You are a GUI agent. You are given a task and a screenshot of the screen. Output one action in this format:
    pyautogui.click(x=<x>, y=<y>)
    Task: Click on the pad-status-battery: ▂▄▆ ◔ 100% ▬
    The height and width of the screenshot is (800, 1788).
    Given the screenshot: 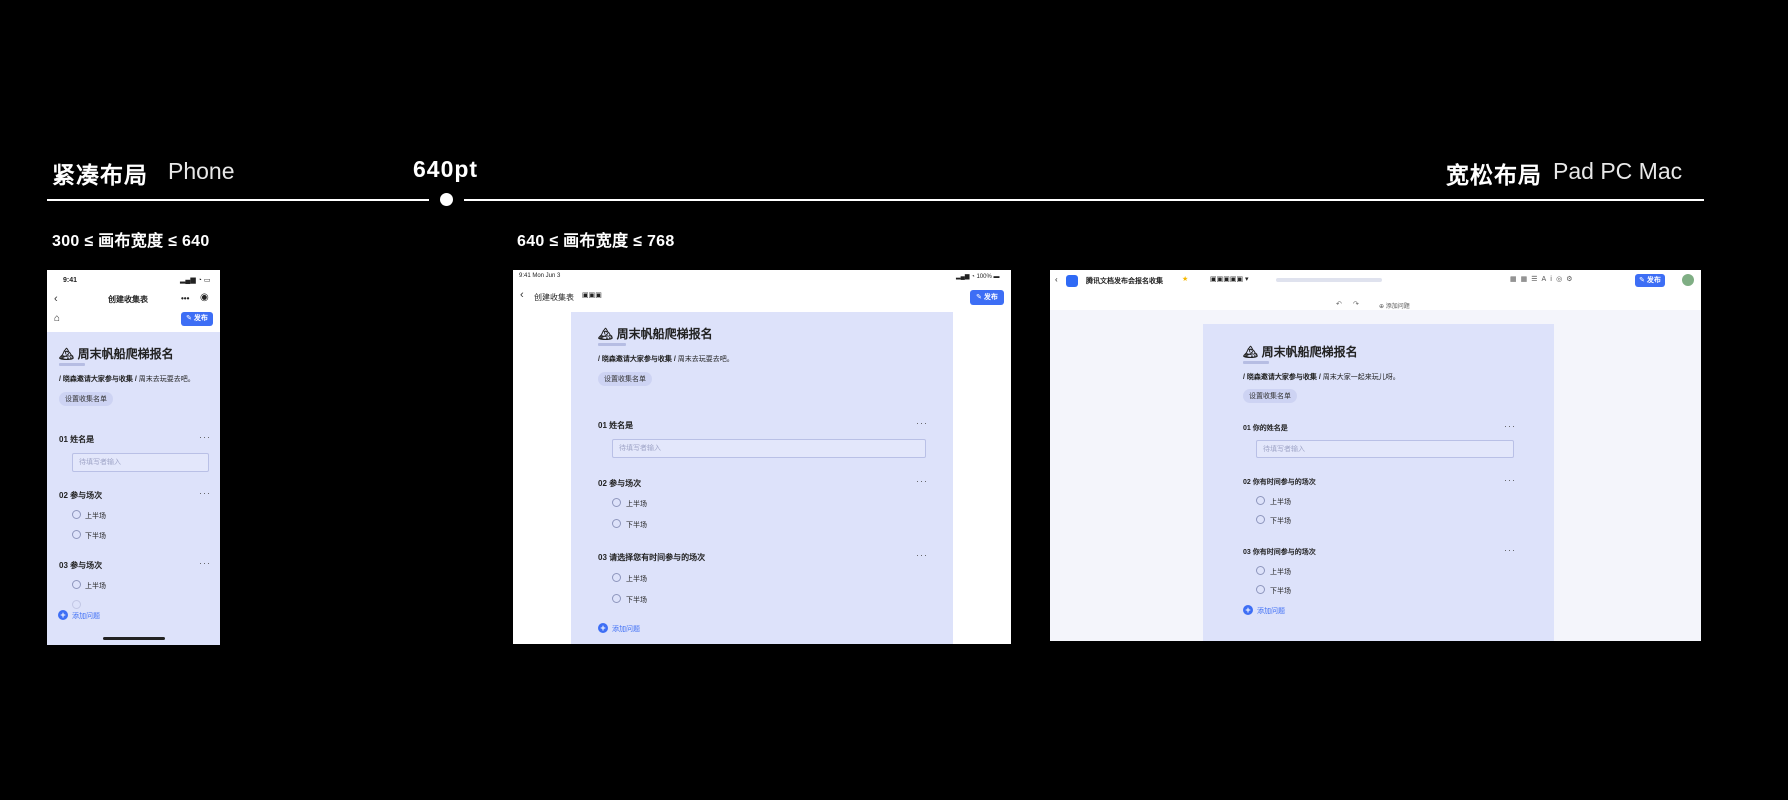 What is the action you would take?
    pyautogui.click(x=978, y=277)
    